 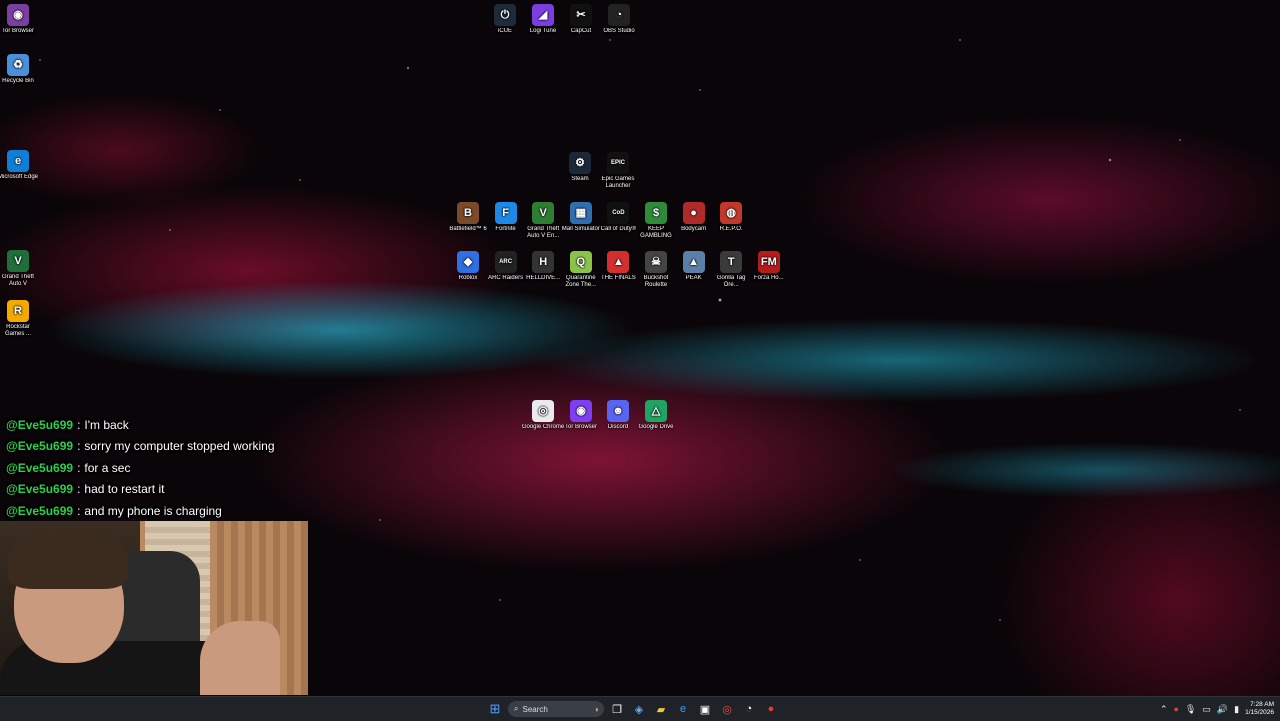 I want to click on app-icon: ◢, so click(x=543, y=15).